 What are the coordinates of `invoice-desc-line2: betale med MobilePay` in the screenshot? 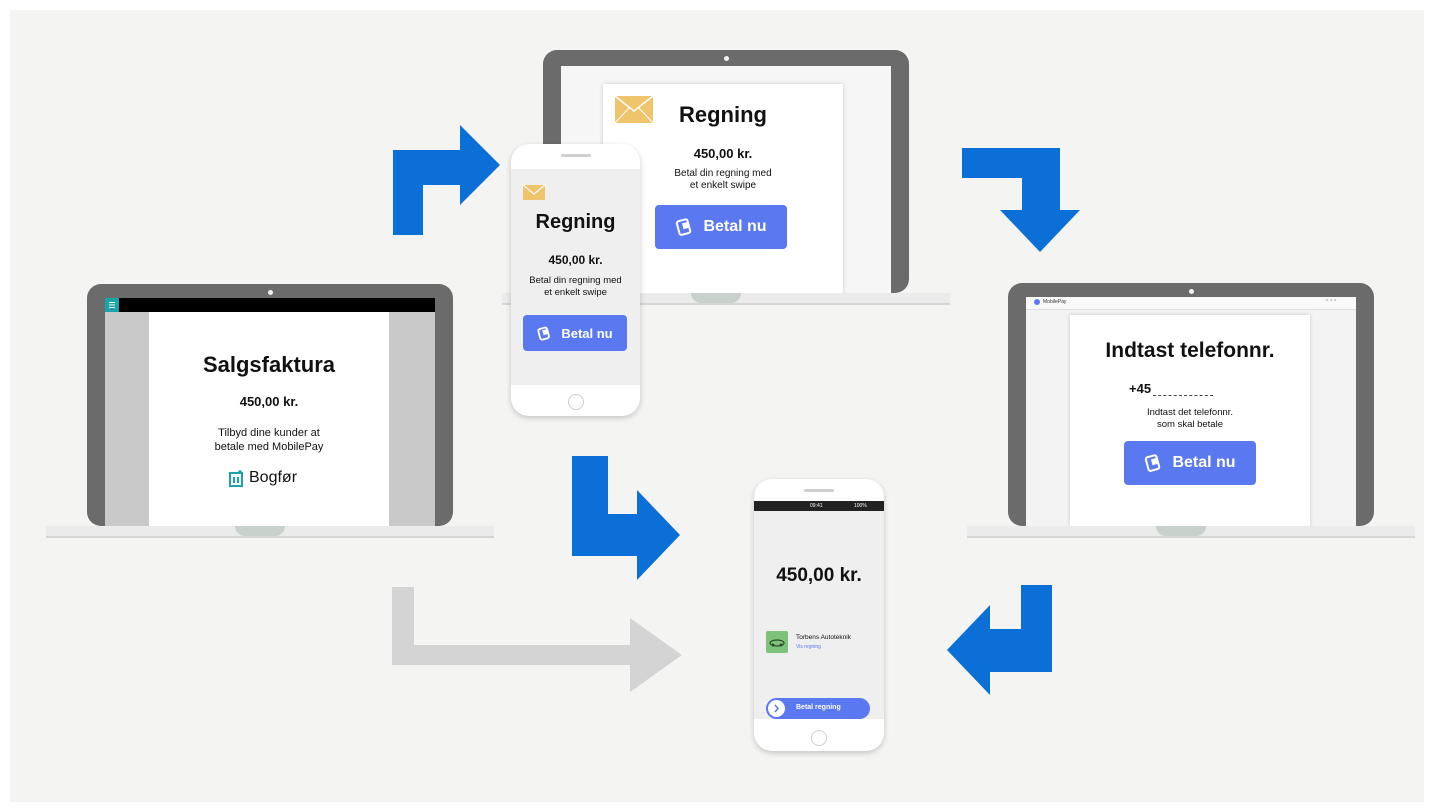 It's located at (269, 447).